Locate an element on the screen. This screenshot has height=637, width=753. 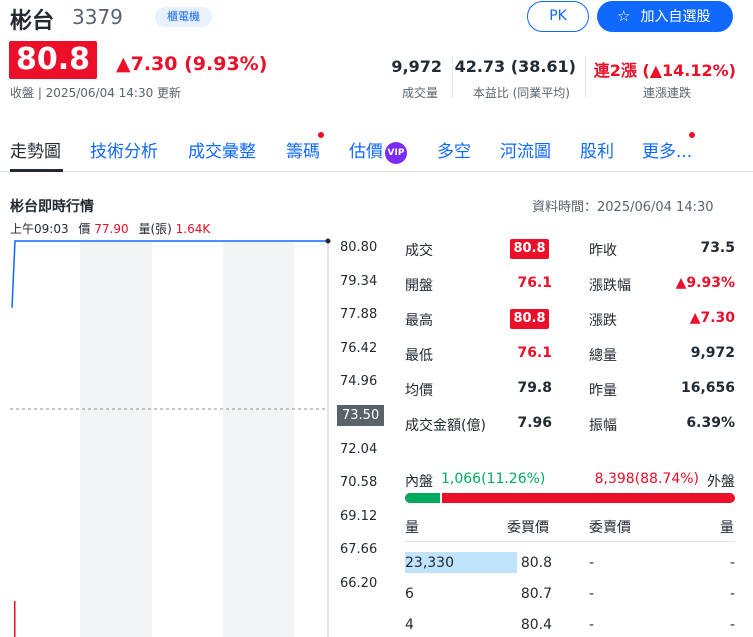
y-tick-label: 74.96 is located at coordinates (359, 382).